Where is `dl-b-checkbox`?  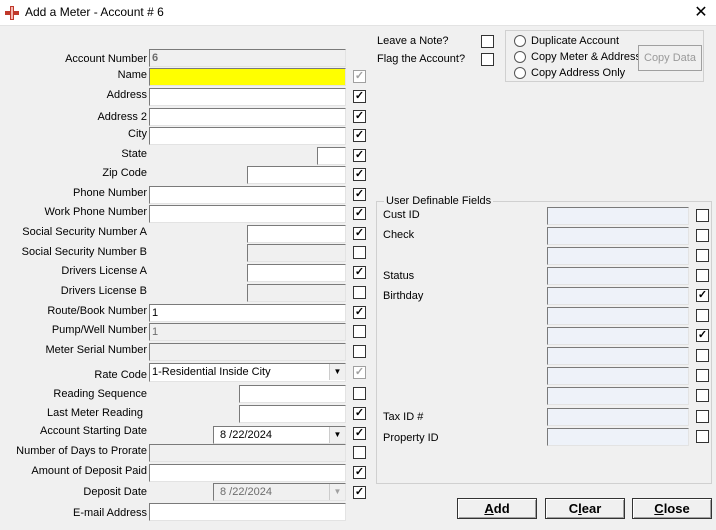
dl-b-checkbox is located at coordinates (359, 292).